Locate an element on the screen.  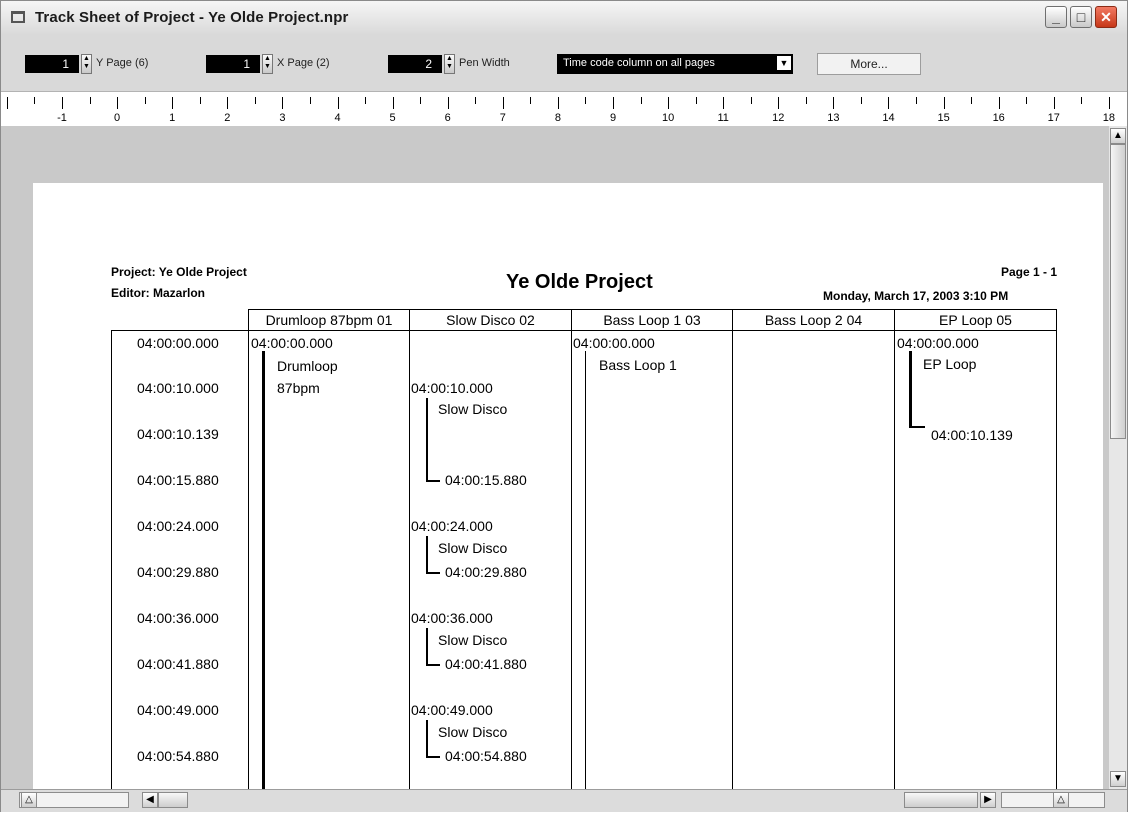
timecode-row: 04:00:54.880 is located at coordinates (178, 756).